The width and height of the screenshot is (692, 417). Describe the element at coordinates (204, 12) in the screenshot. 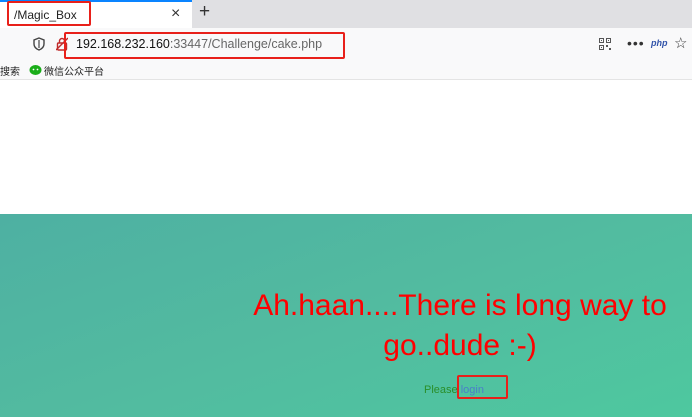

I see `new-tab-icon: +` at that location.